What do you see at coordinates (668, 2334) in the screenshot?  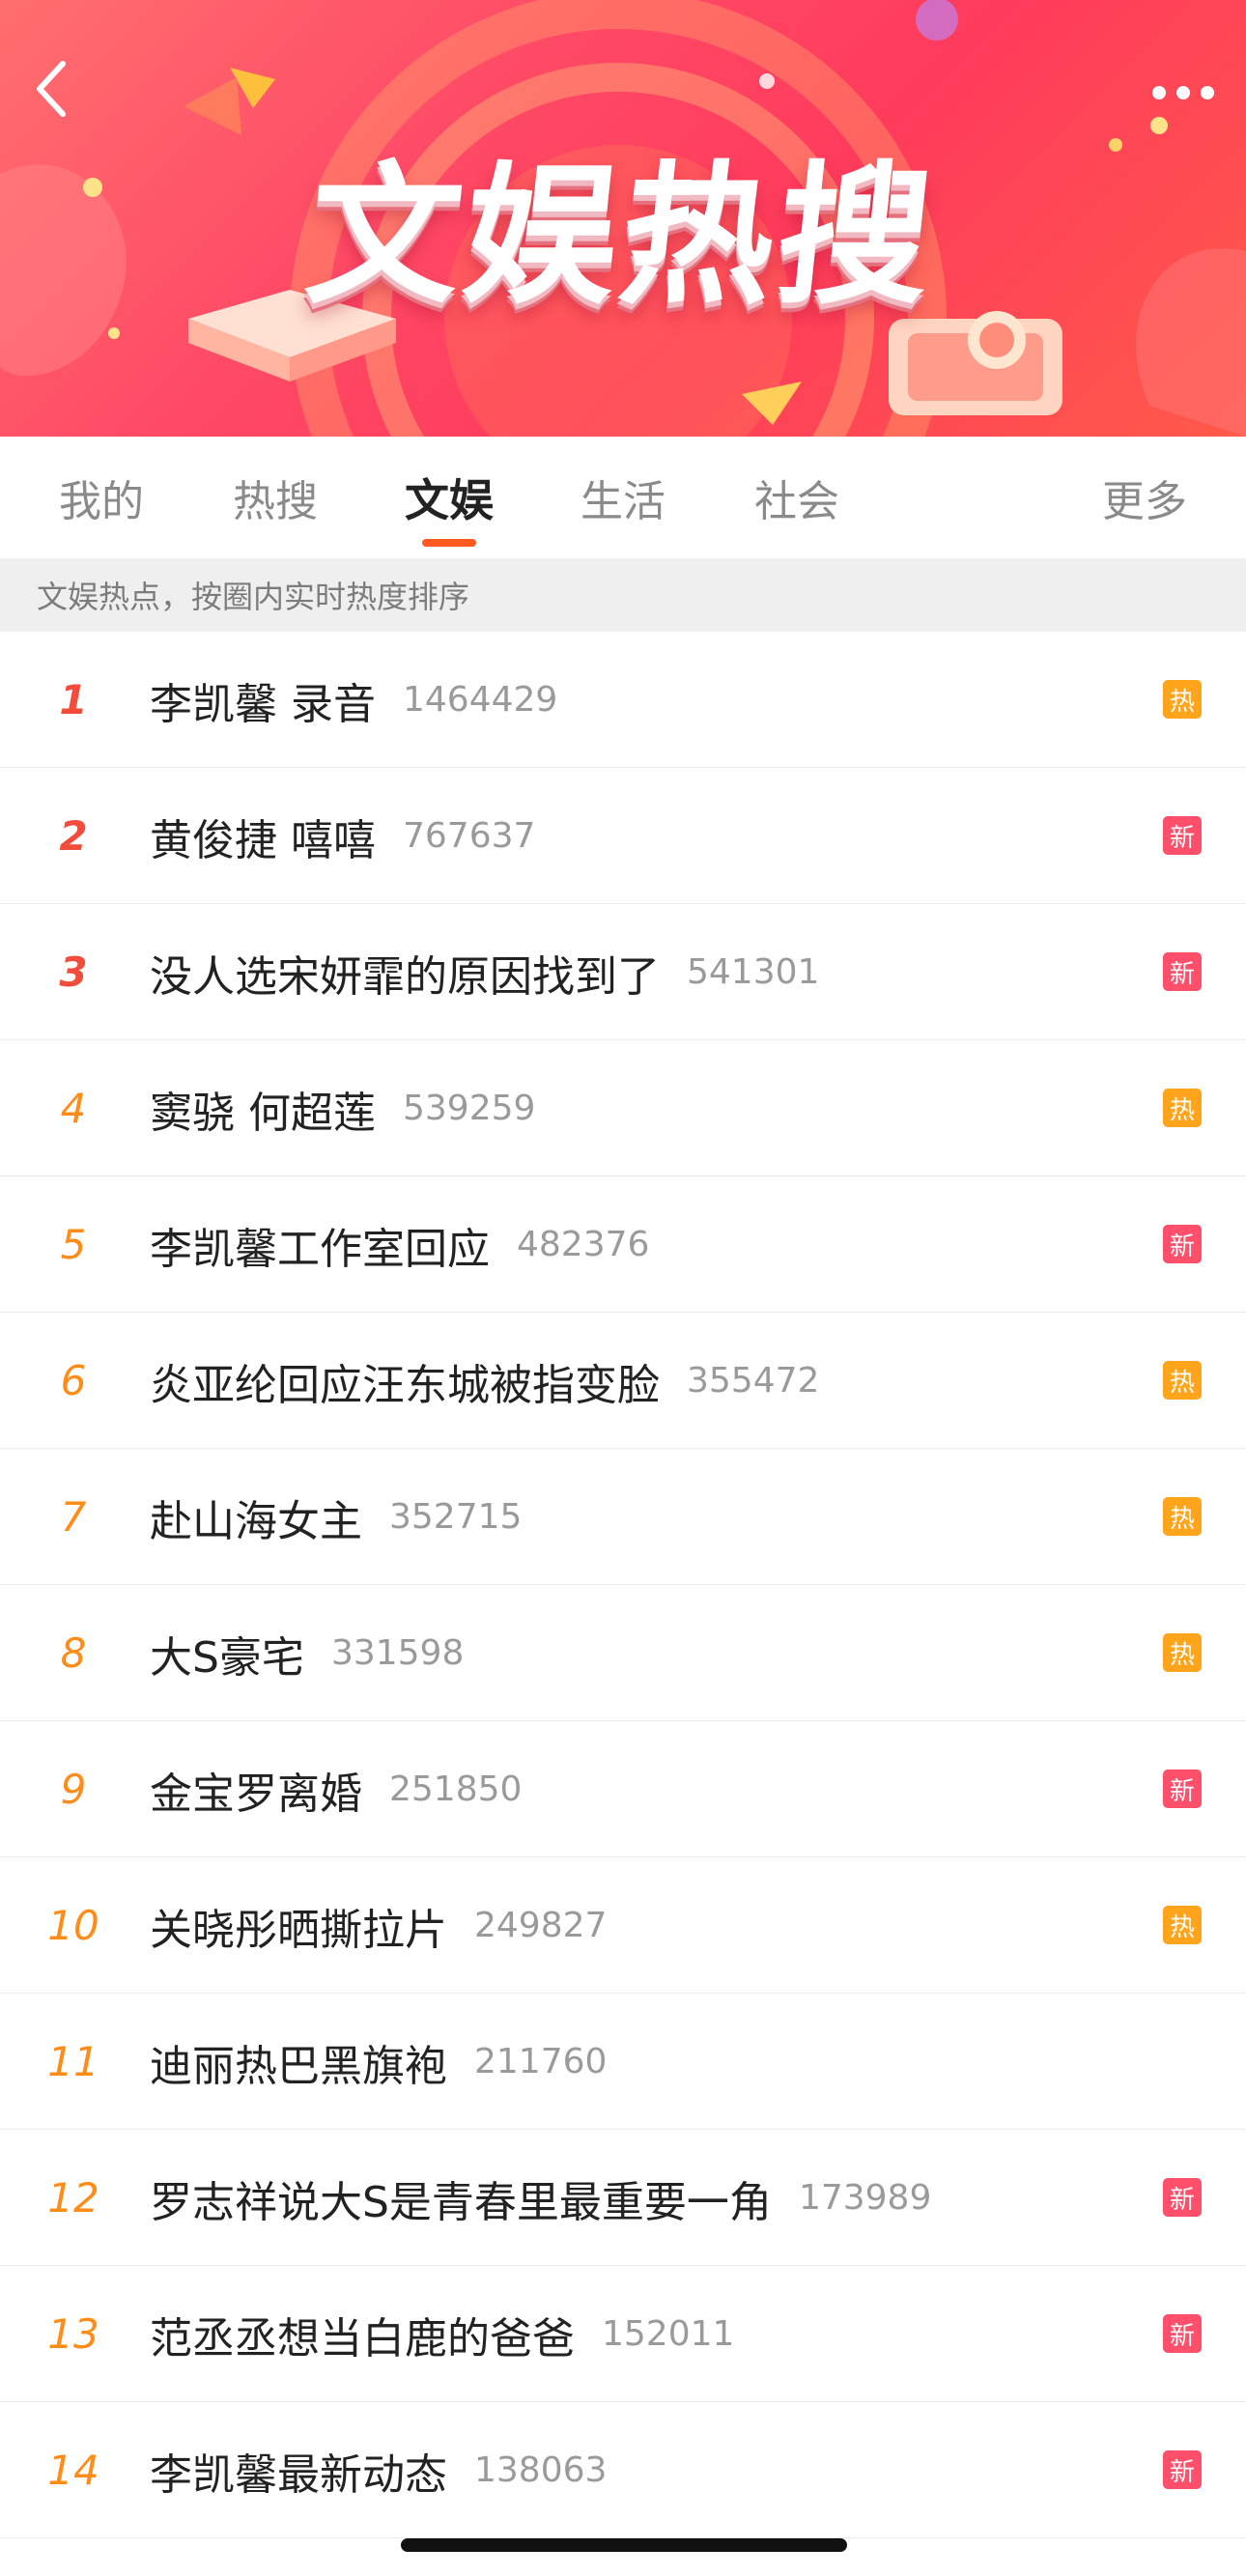 I see `heat-count: 152011` at bounding box center [668, 2334].